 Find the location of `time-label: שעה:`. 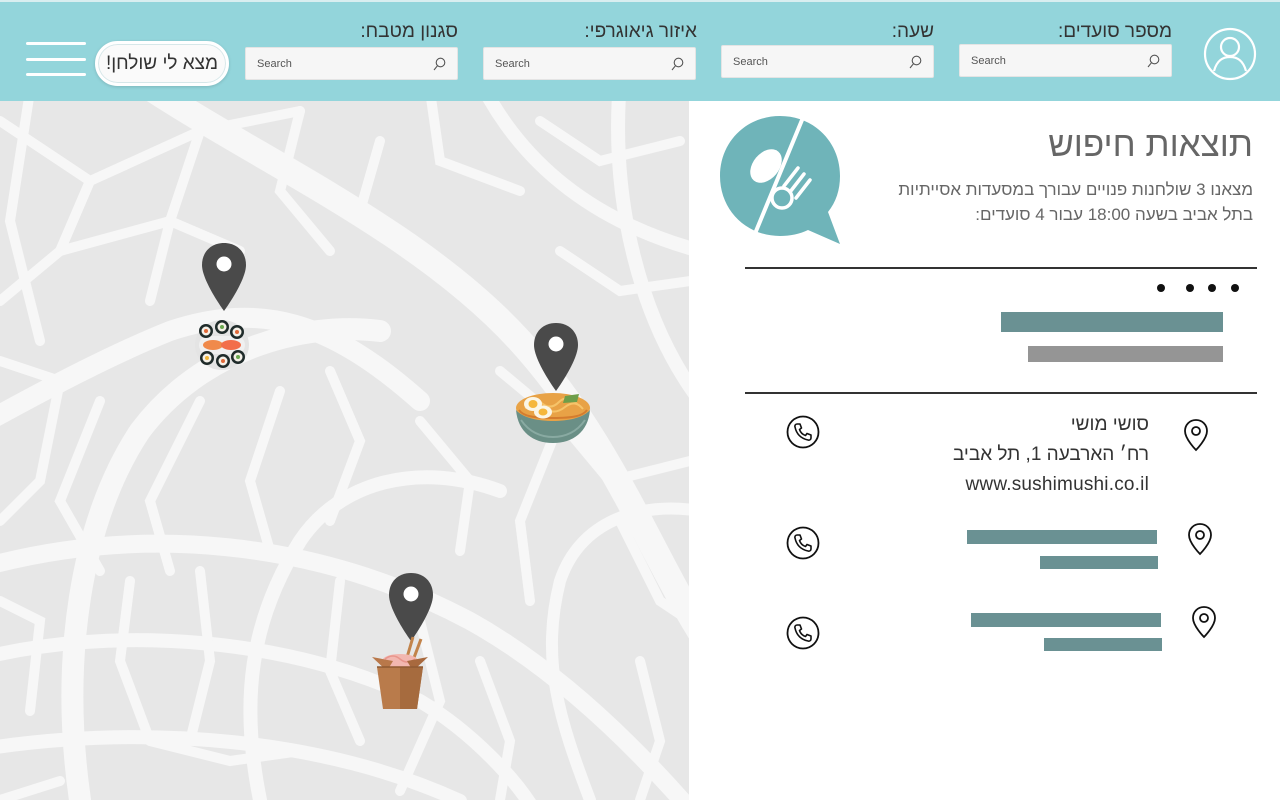

time-label: שעה: is located at coordinates (912, 31).